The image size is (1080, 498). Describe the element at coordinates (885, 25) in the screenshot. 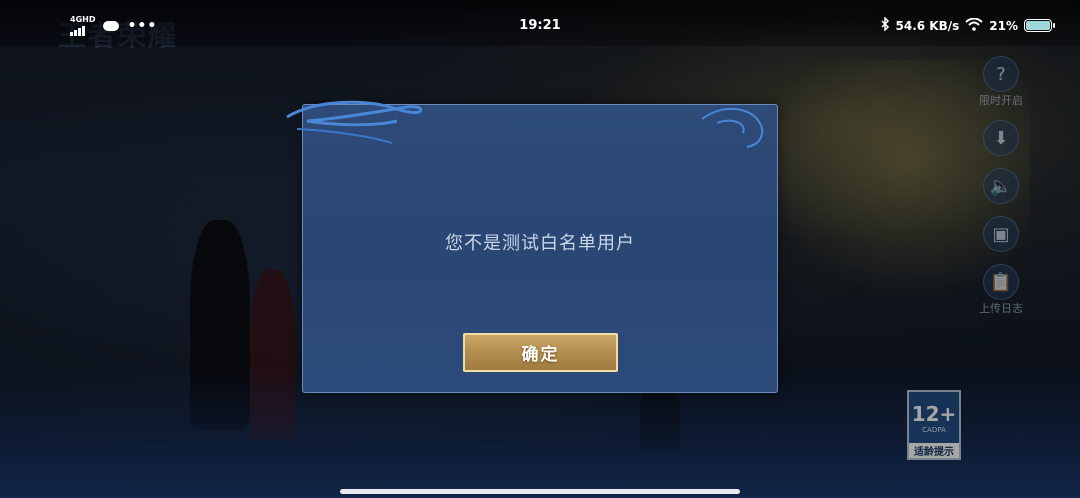

I see `bluetooth-icon` at that location.